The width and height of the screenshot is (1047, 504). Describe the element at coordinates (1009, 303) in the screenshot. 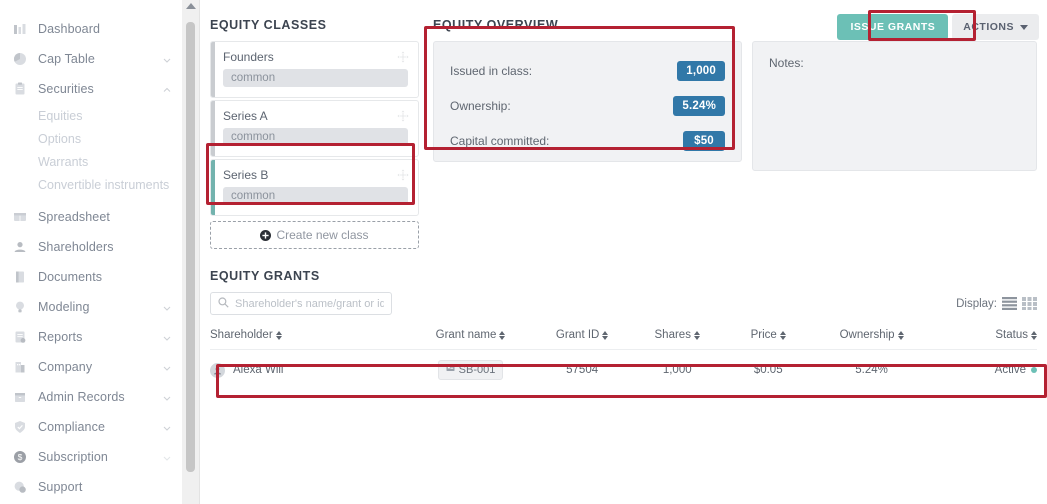

I see `list-view-icon` at that location.